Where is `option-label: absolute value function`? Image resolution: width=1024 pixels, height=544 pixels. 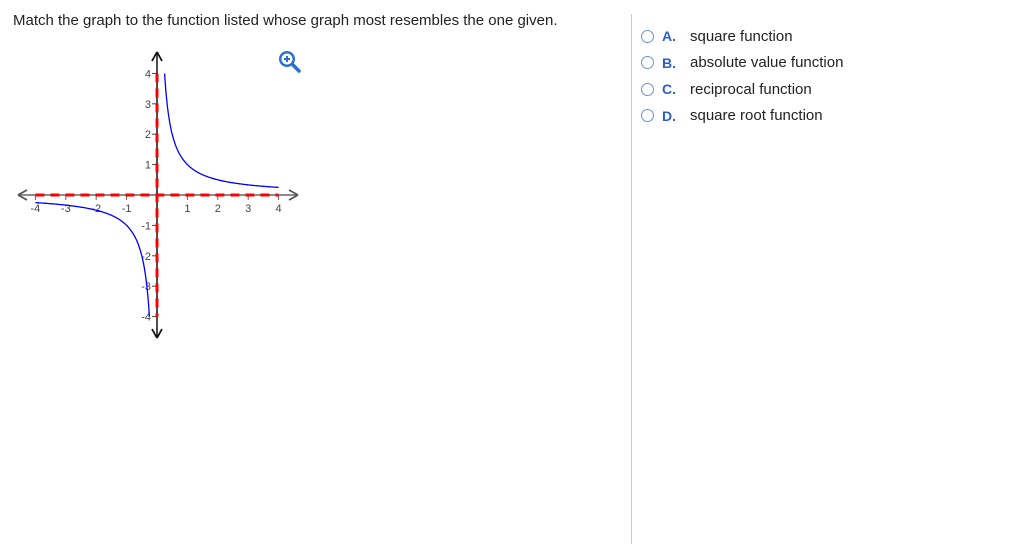
option-label: absolute value function is located at coordinates (767, 63).